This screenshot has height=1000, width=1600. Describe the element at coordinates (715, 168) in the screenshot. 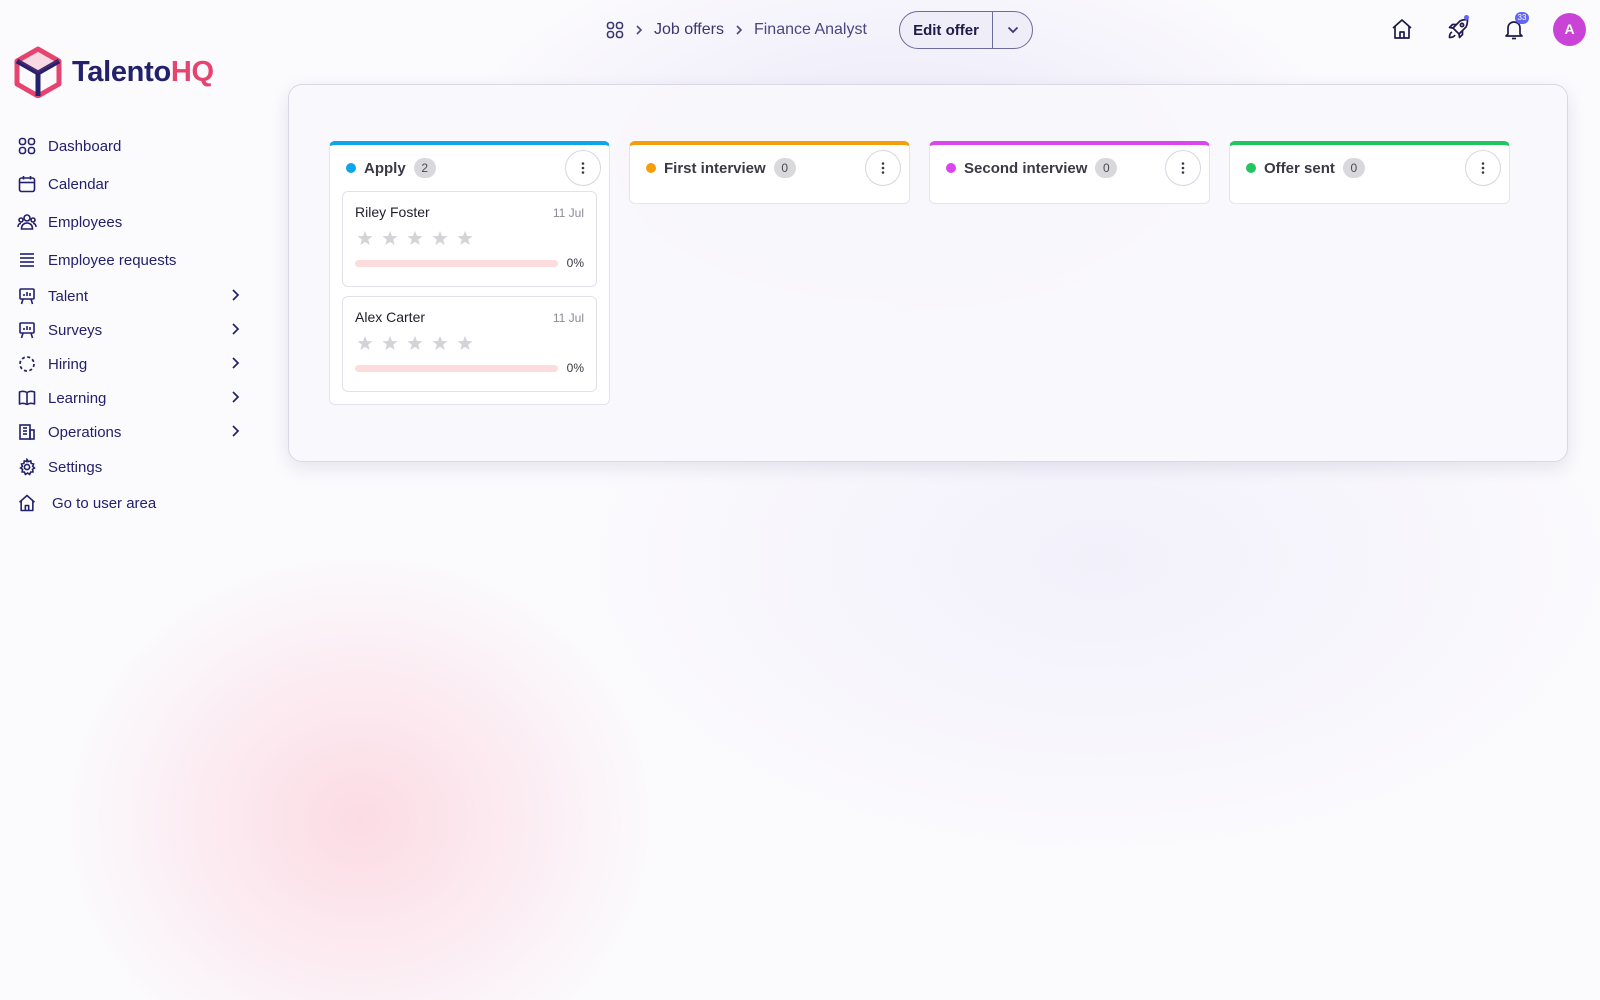

I see `column-title: First interview` at that location.